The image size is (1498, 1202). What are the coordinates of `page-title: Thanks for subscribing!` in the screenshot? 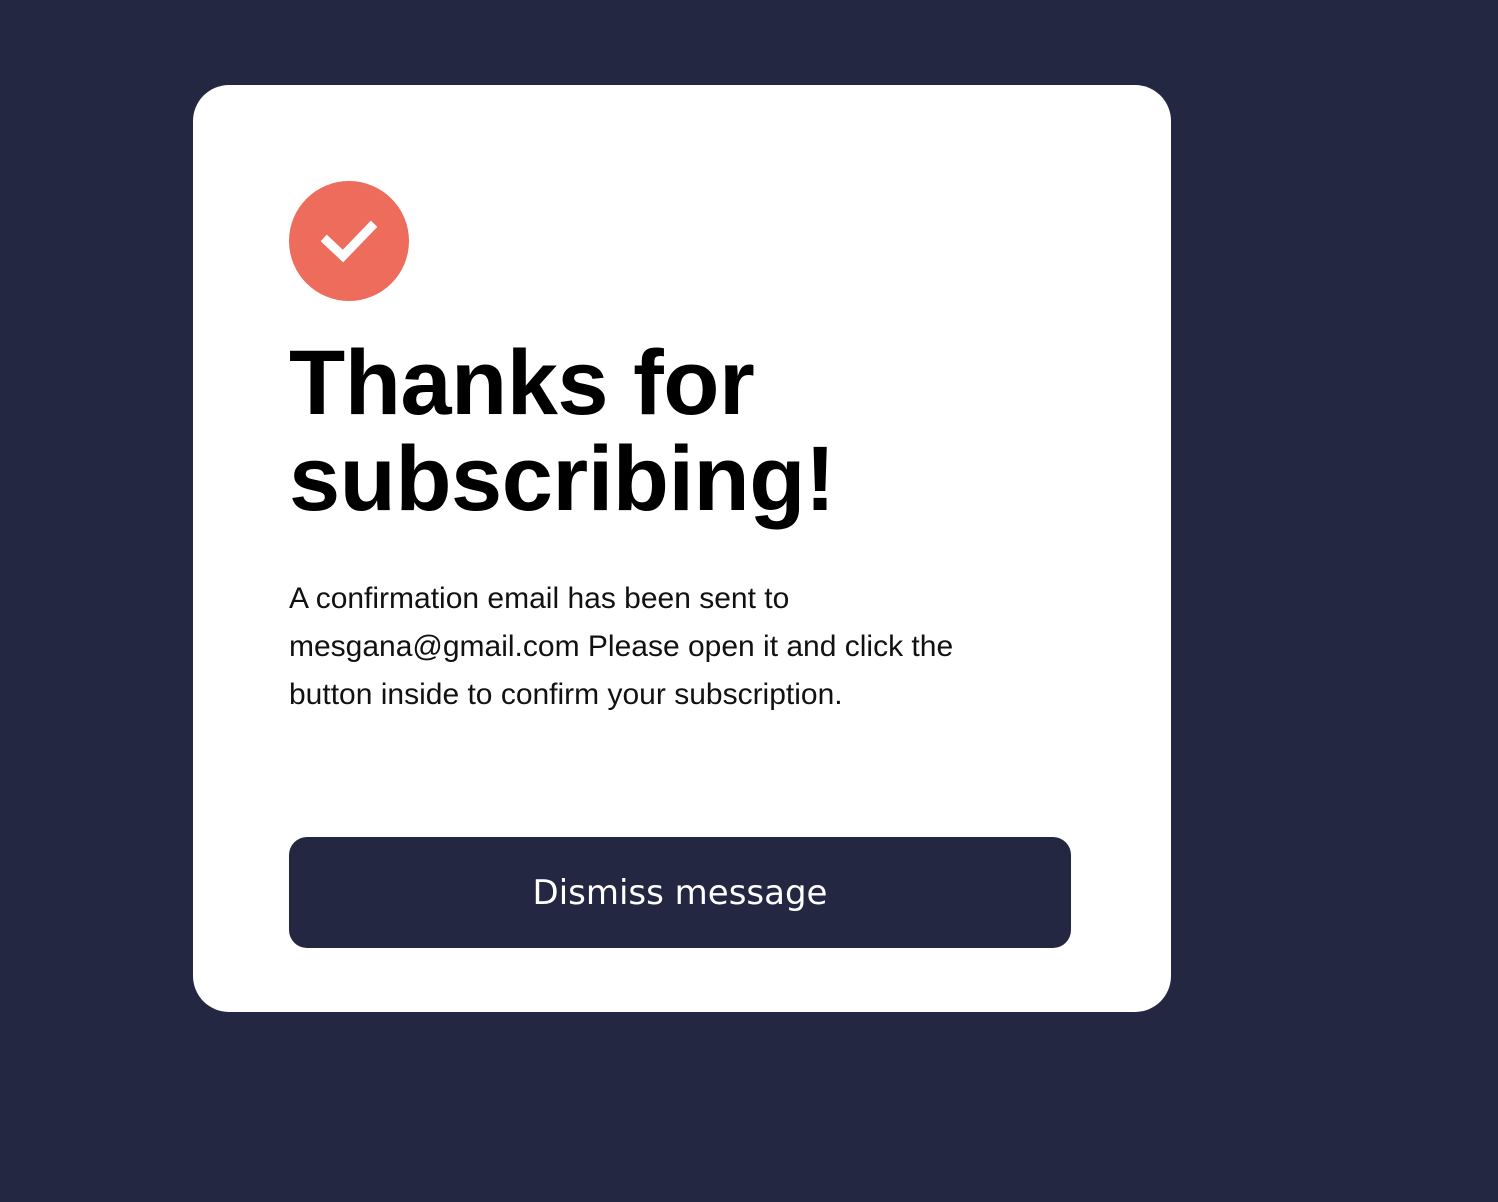 It's located at (682, 431).